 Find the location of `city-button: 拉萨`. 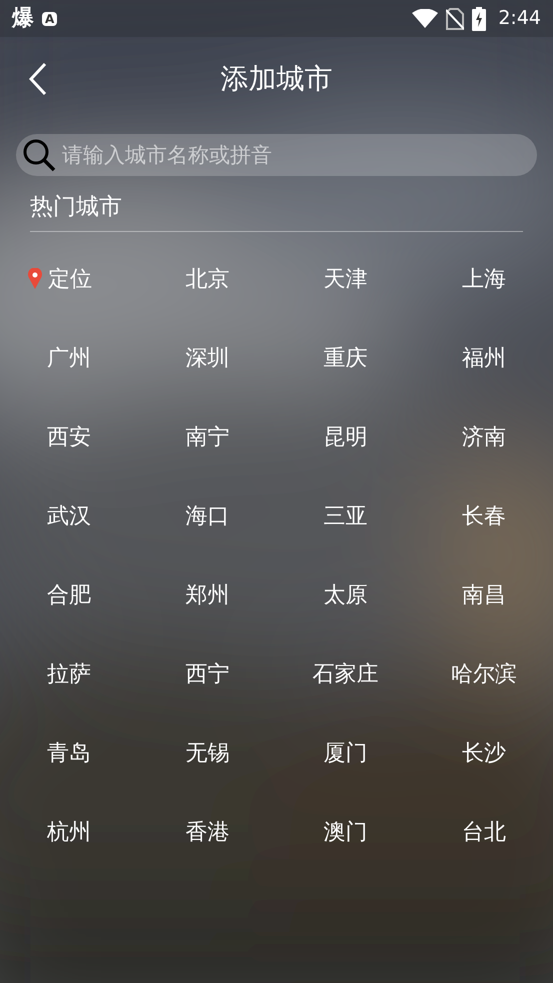

city-button: 拉萨 is located at coordinates (69, 674).